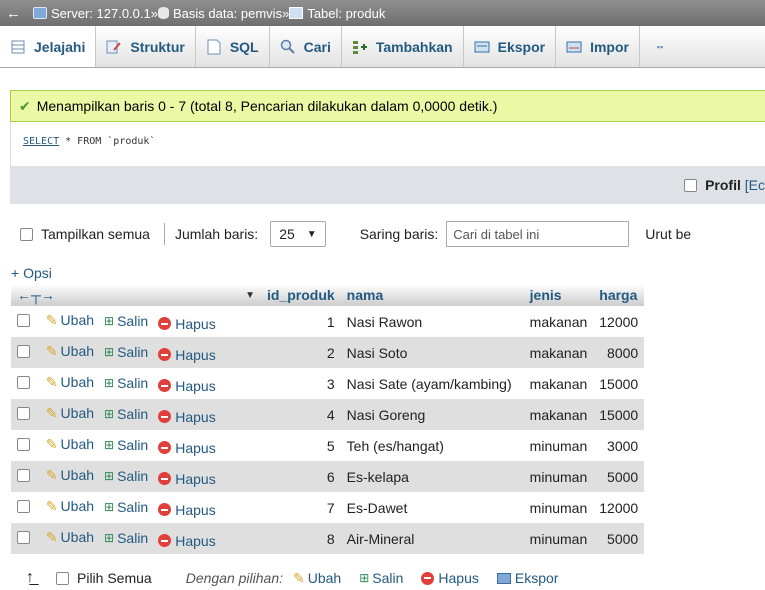 This screenshot has width=765, height=590. I want to click on filter-rows-input, so click(538, 234).